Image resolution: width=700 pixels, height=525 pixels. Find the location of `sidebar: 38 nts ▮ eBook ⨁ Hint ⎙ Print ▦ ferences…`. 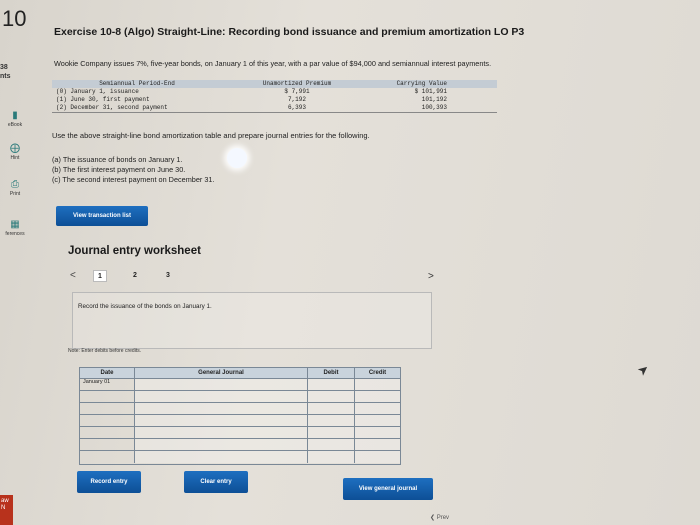

sidebar: 38 nts ▮ eBook ⨁ Hint ⎙ Print ▦ ferences… is located at coordinates (17, 290).